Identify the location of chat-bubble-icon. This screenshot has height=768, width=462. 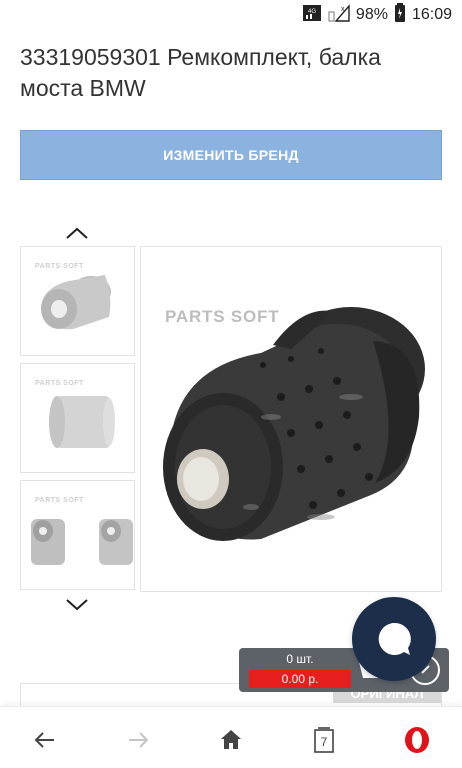
(394, 638).